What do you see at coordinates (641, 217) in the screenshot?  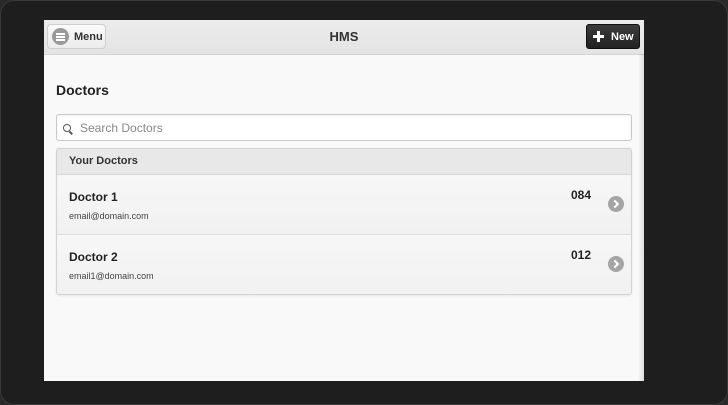 I see `panel-shadow` at bounding box center [641, 217].